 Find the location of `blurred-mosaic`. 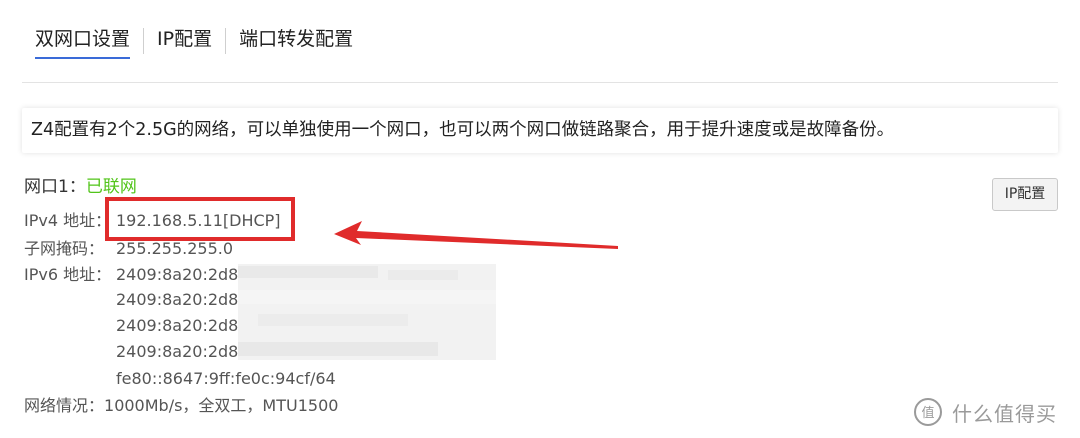

blurred-mosaic is located at coordinates (367, 312).